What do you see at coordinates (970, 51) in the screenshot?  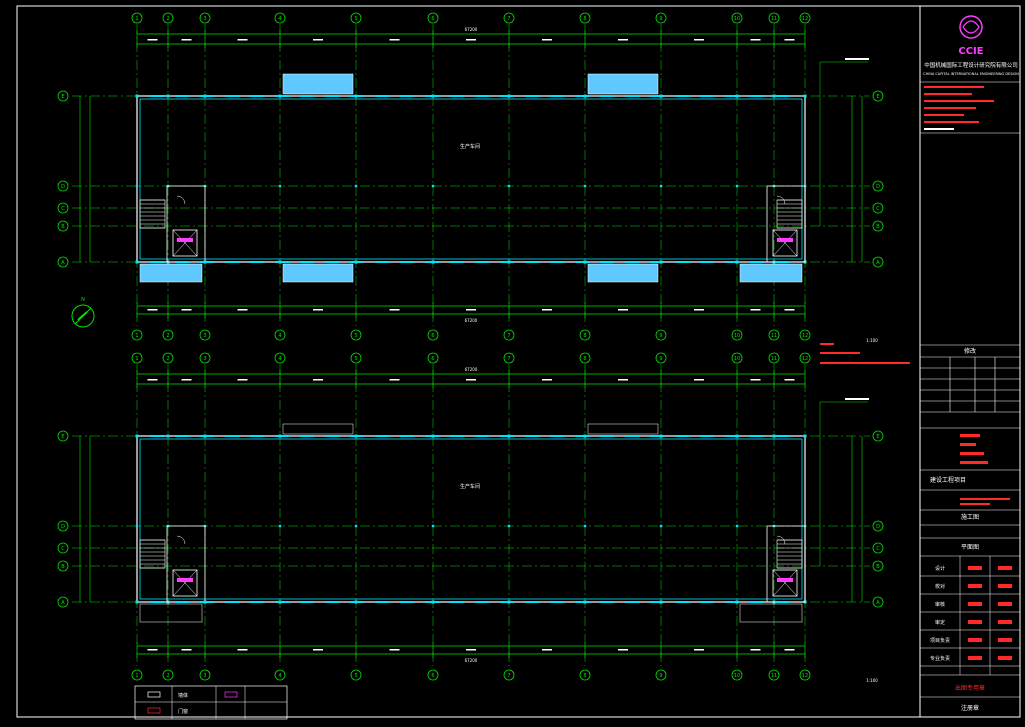 I see `company-logo-text: CCIE` at bounding box center [970, 51].